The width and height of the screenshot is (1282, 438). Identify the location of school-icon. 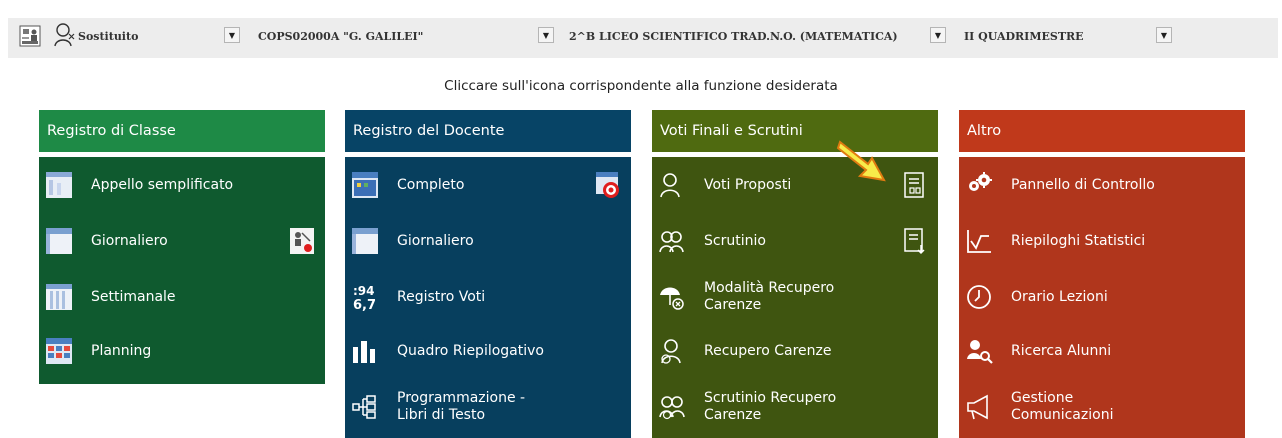
(30, 36).